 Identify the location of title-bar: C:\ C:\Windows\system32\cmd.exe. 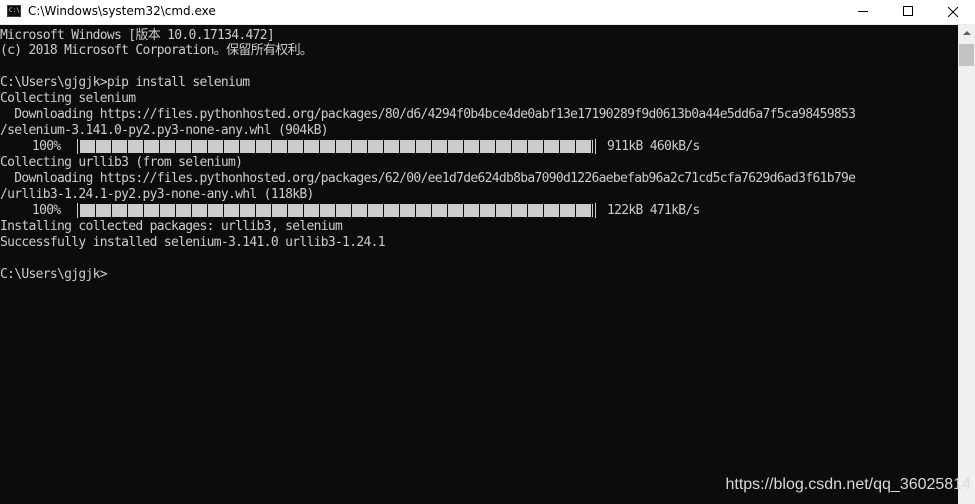
(487, 12).